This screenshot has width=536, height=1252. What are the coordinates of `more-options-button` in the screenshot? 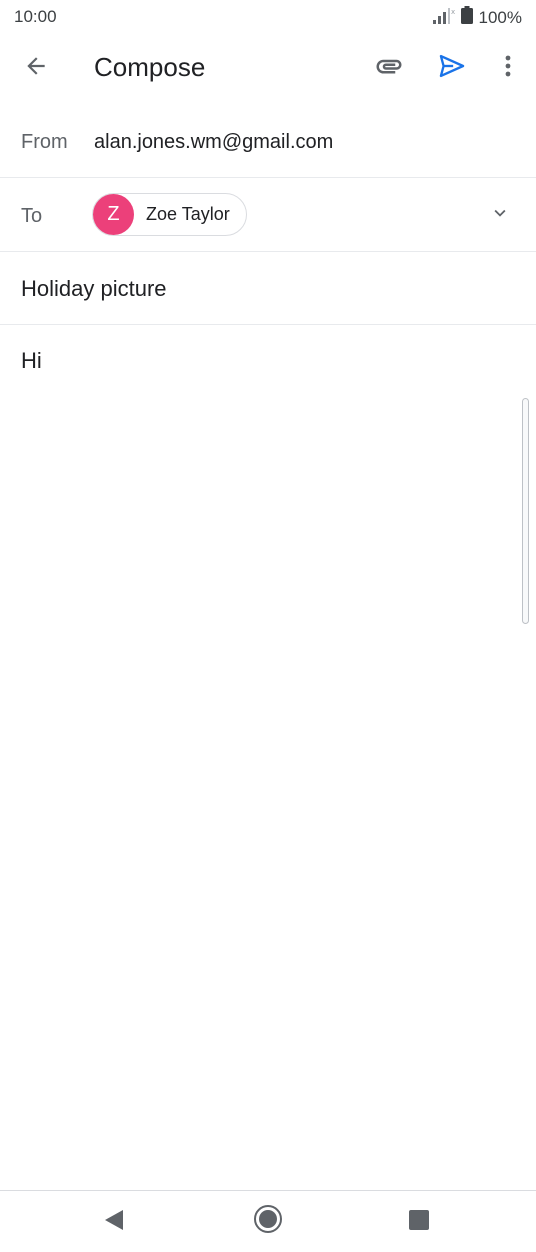 It's located at (508, 68).